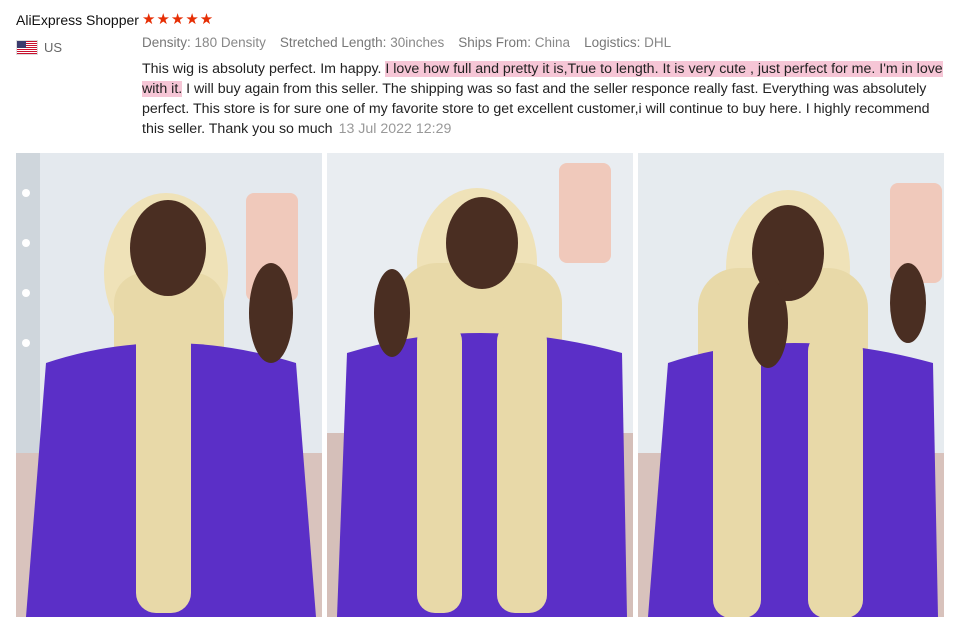  Describe the element at coordinates (27, 47) in the screenshot. I see `us-flag-icon` at that location.